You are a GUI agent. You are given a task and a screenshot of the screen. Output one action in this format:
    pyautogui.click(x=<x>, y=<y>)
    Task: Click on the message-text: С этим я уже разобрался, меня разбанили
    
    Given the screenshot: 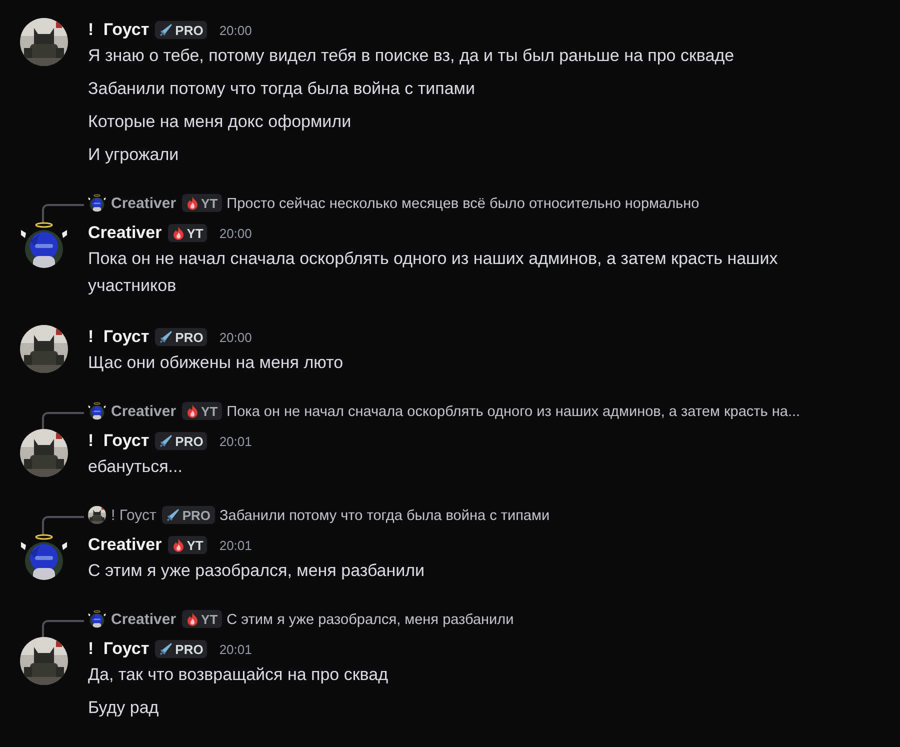 What is the action you would take?
    pyautogui.click(x=257, y=571)
    